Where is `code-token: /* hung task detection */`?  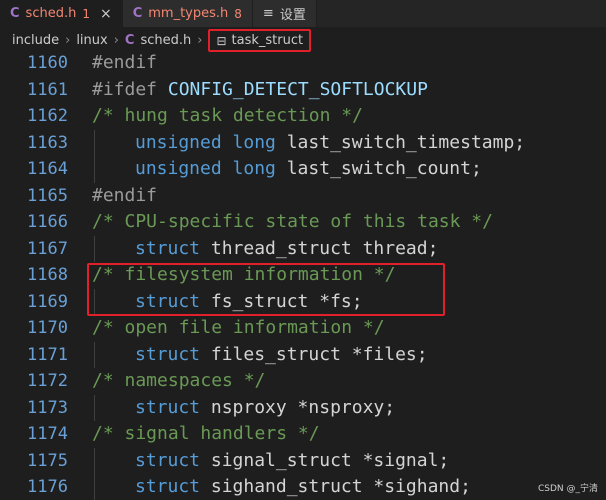 code-token: /* hung task detection */ is located at coordinates (227, 115).